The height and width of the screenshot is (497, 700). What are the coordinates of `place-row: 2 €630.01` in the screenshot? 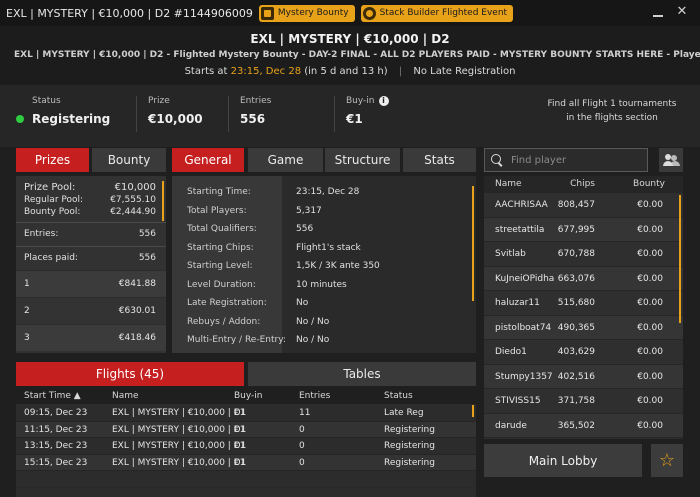 It's located at (91, 310).